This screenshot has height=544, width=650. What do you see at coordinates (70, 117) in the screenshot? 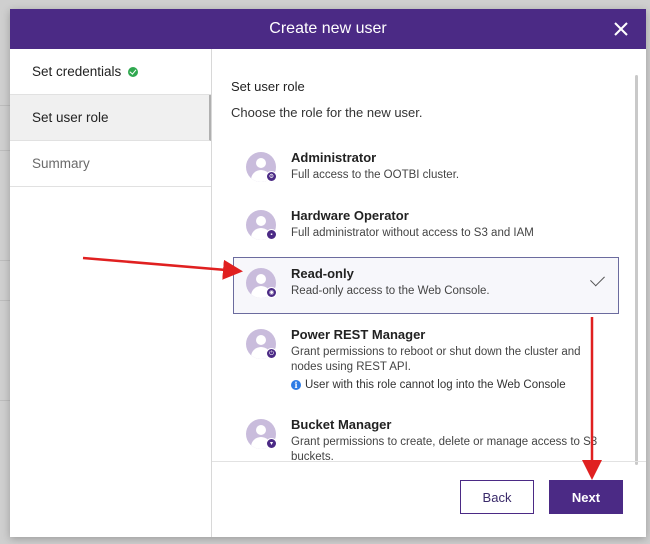
I see `step-label: Set user role` at bounding box center [70, 117].